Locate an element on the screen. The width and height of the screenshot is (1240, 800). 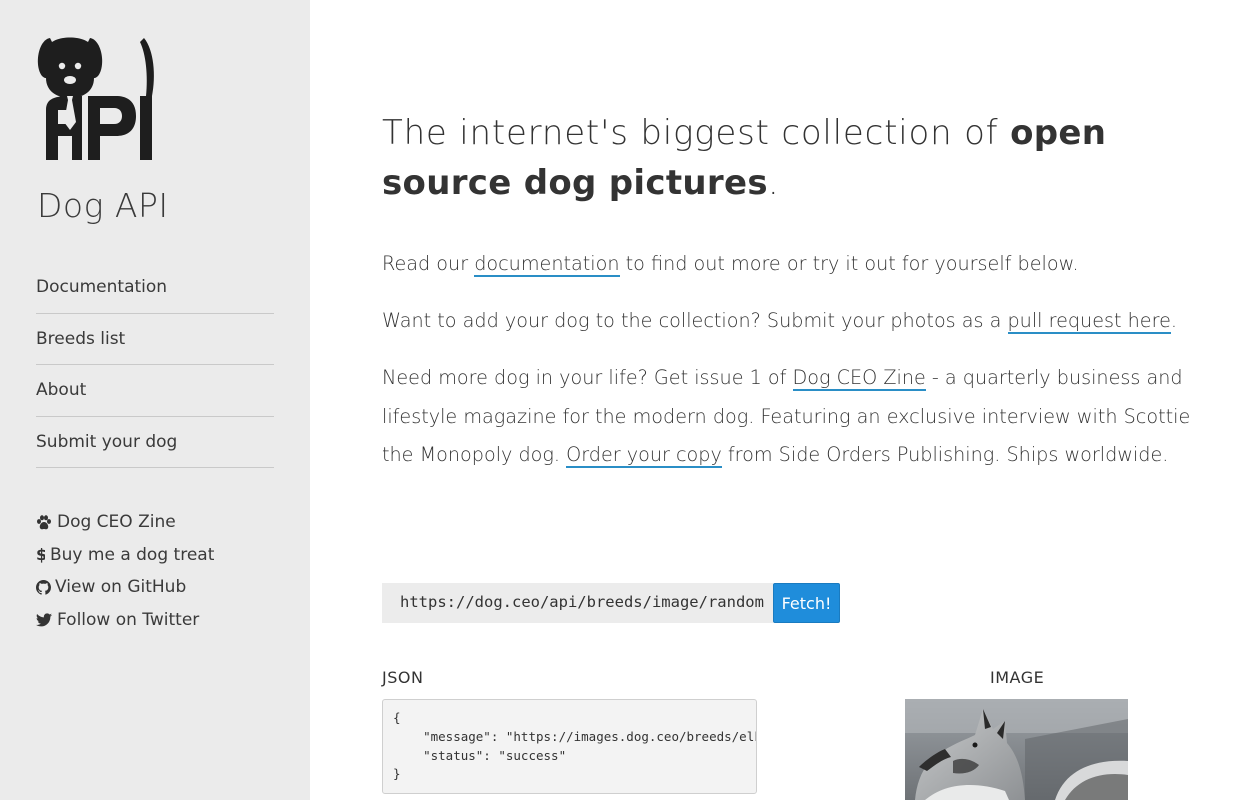
follow-on-twitter-label: Follow on Twitter is located at coordinates (128, 619).